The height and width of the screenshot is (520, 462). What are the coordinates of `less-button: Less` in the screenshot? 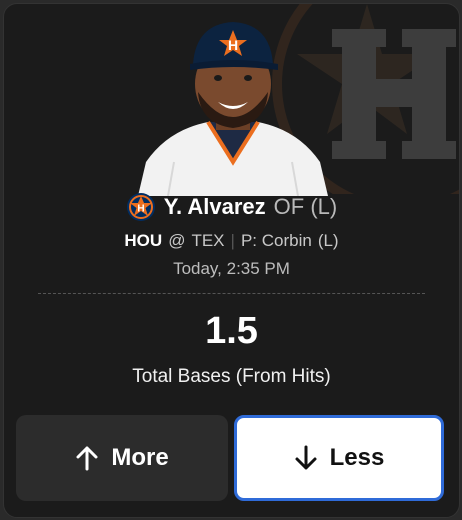 It's located at (339, 458).